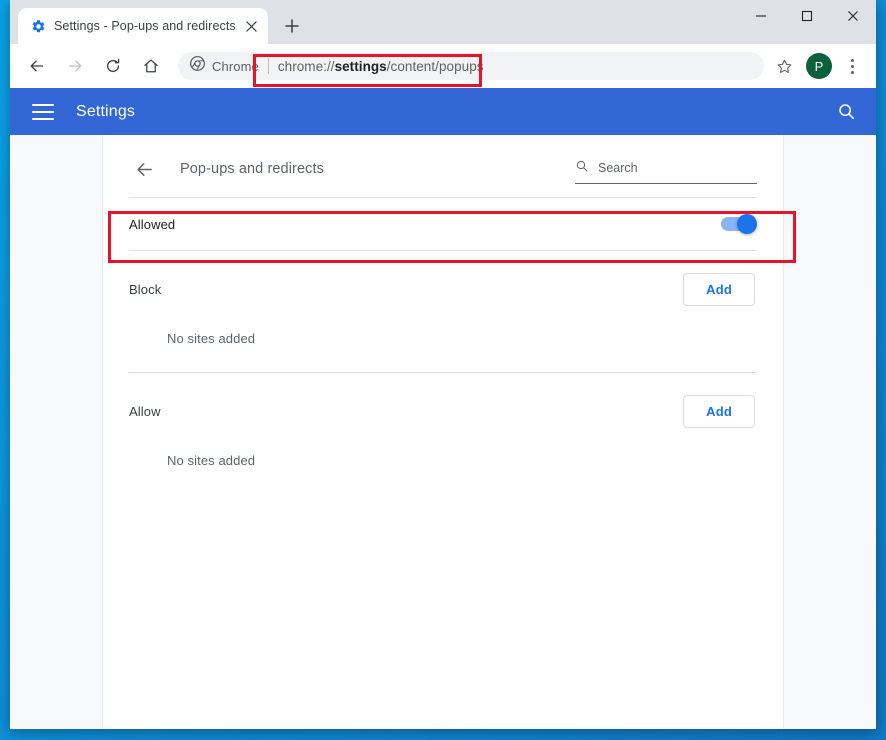  What do you see at coordinates (761, 16) in the screenshot?
I see `minimize-button` at bounding box center [761, 16].